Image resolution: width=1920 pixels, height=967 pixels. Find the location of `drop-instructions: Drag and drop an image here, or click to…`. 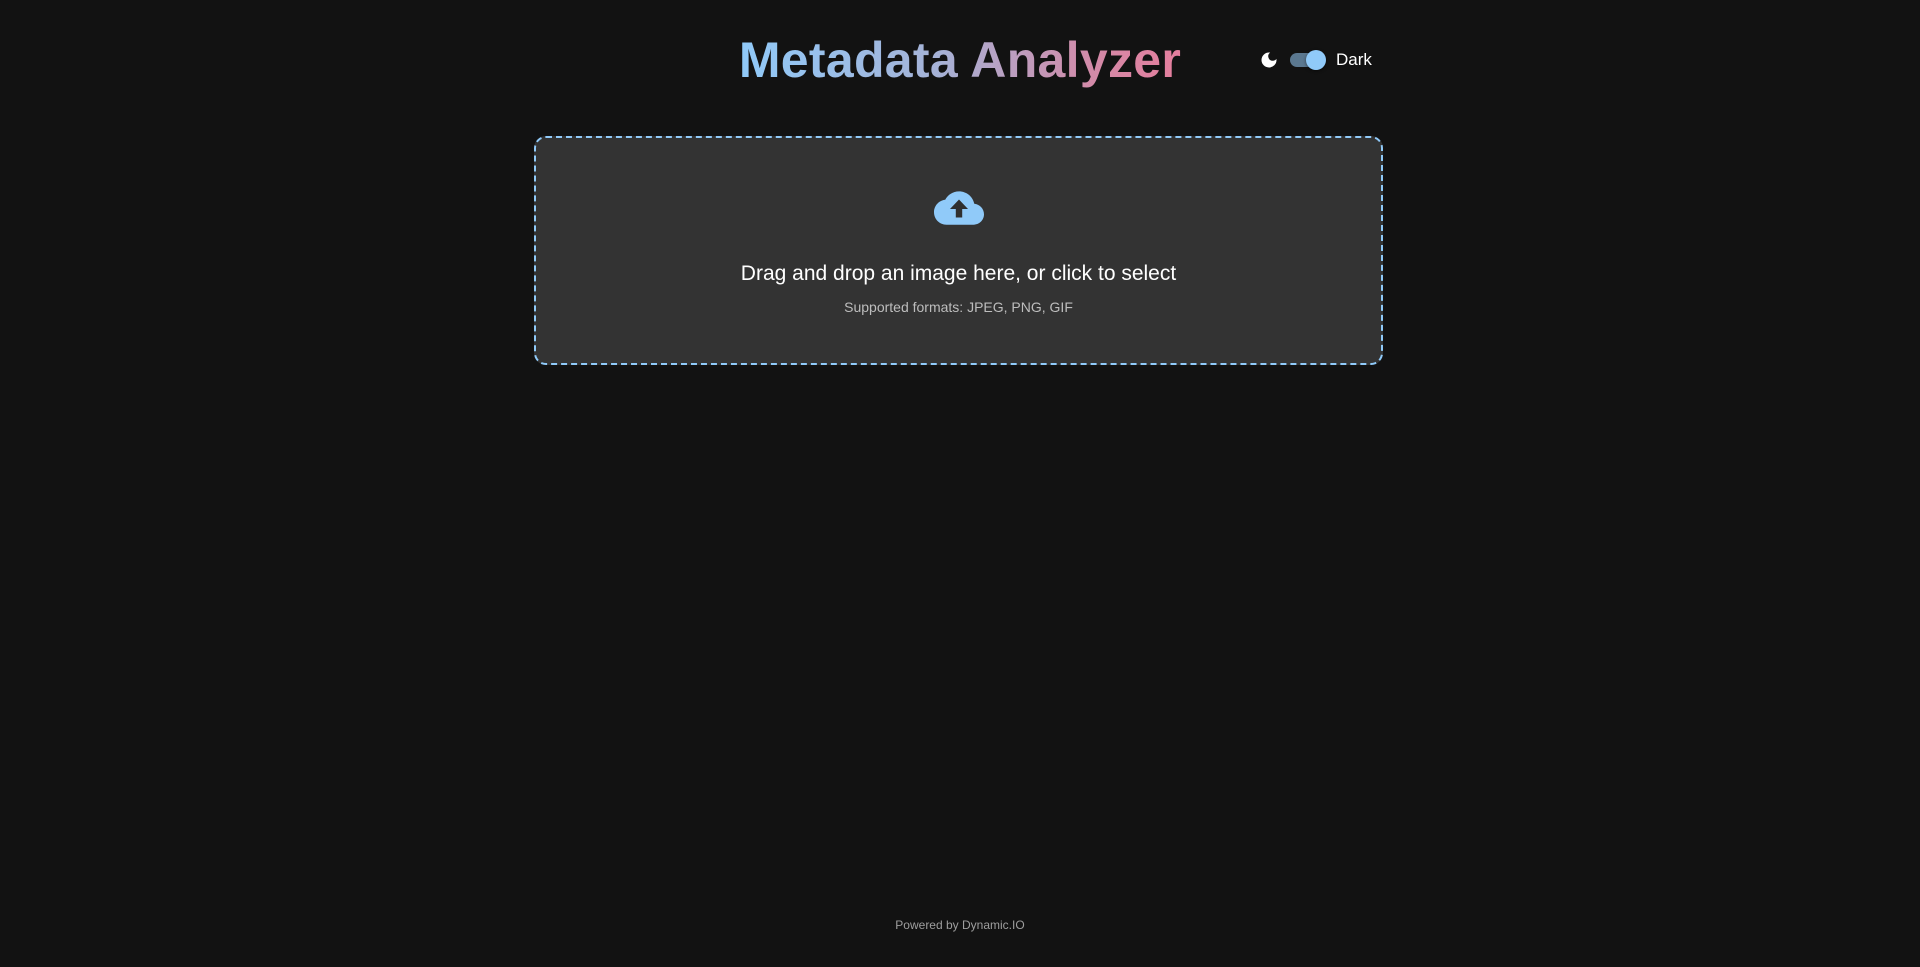

drop-instructions: Drag and drop an image here, or click to… is located at coordinates (958, 273).